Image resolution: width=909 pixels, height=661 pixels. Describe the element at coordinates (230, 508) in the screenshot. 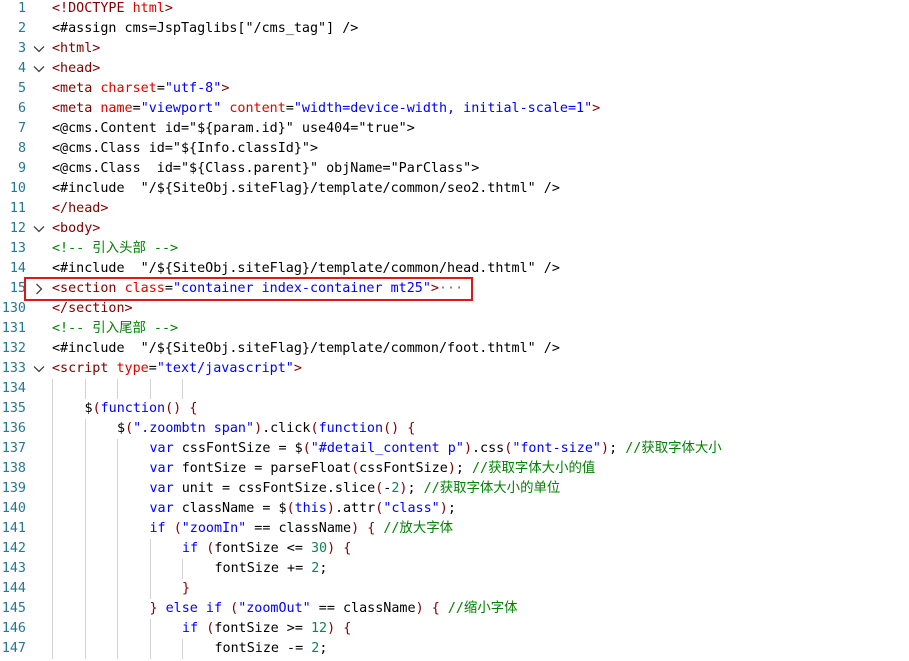

I see `code-token: className = $` at that location.